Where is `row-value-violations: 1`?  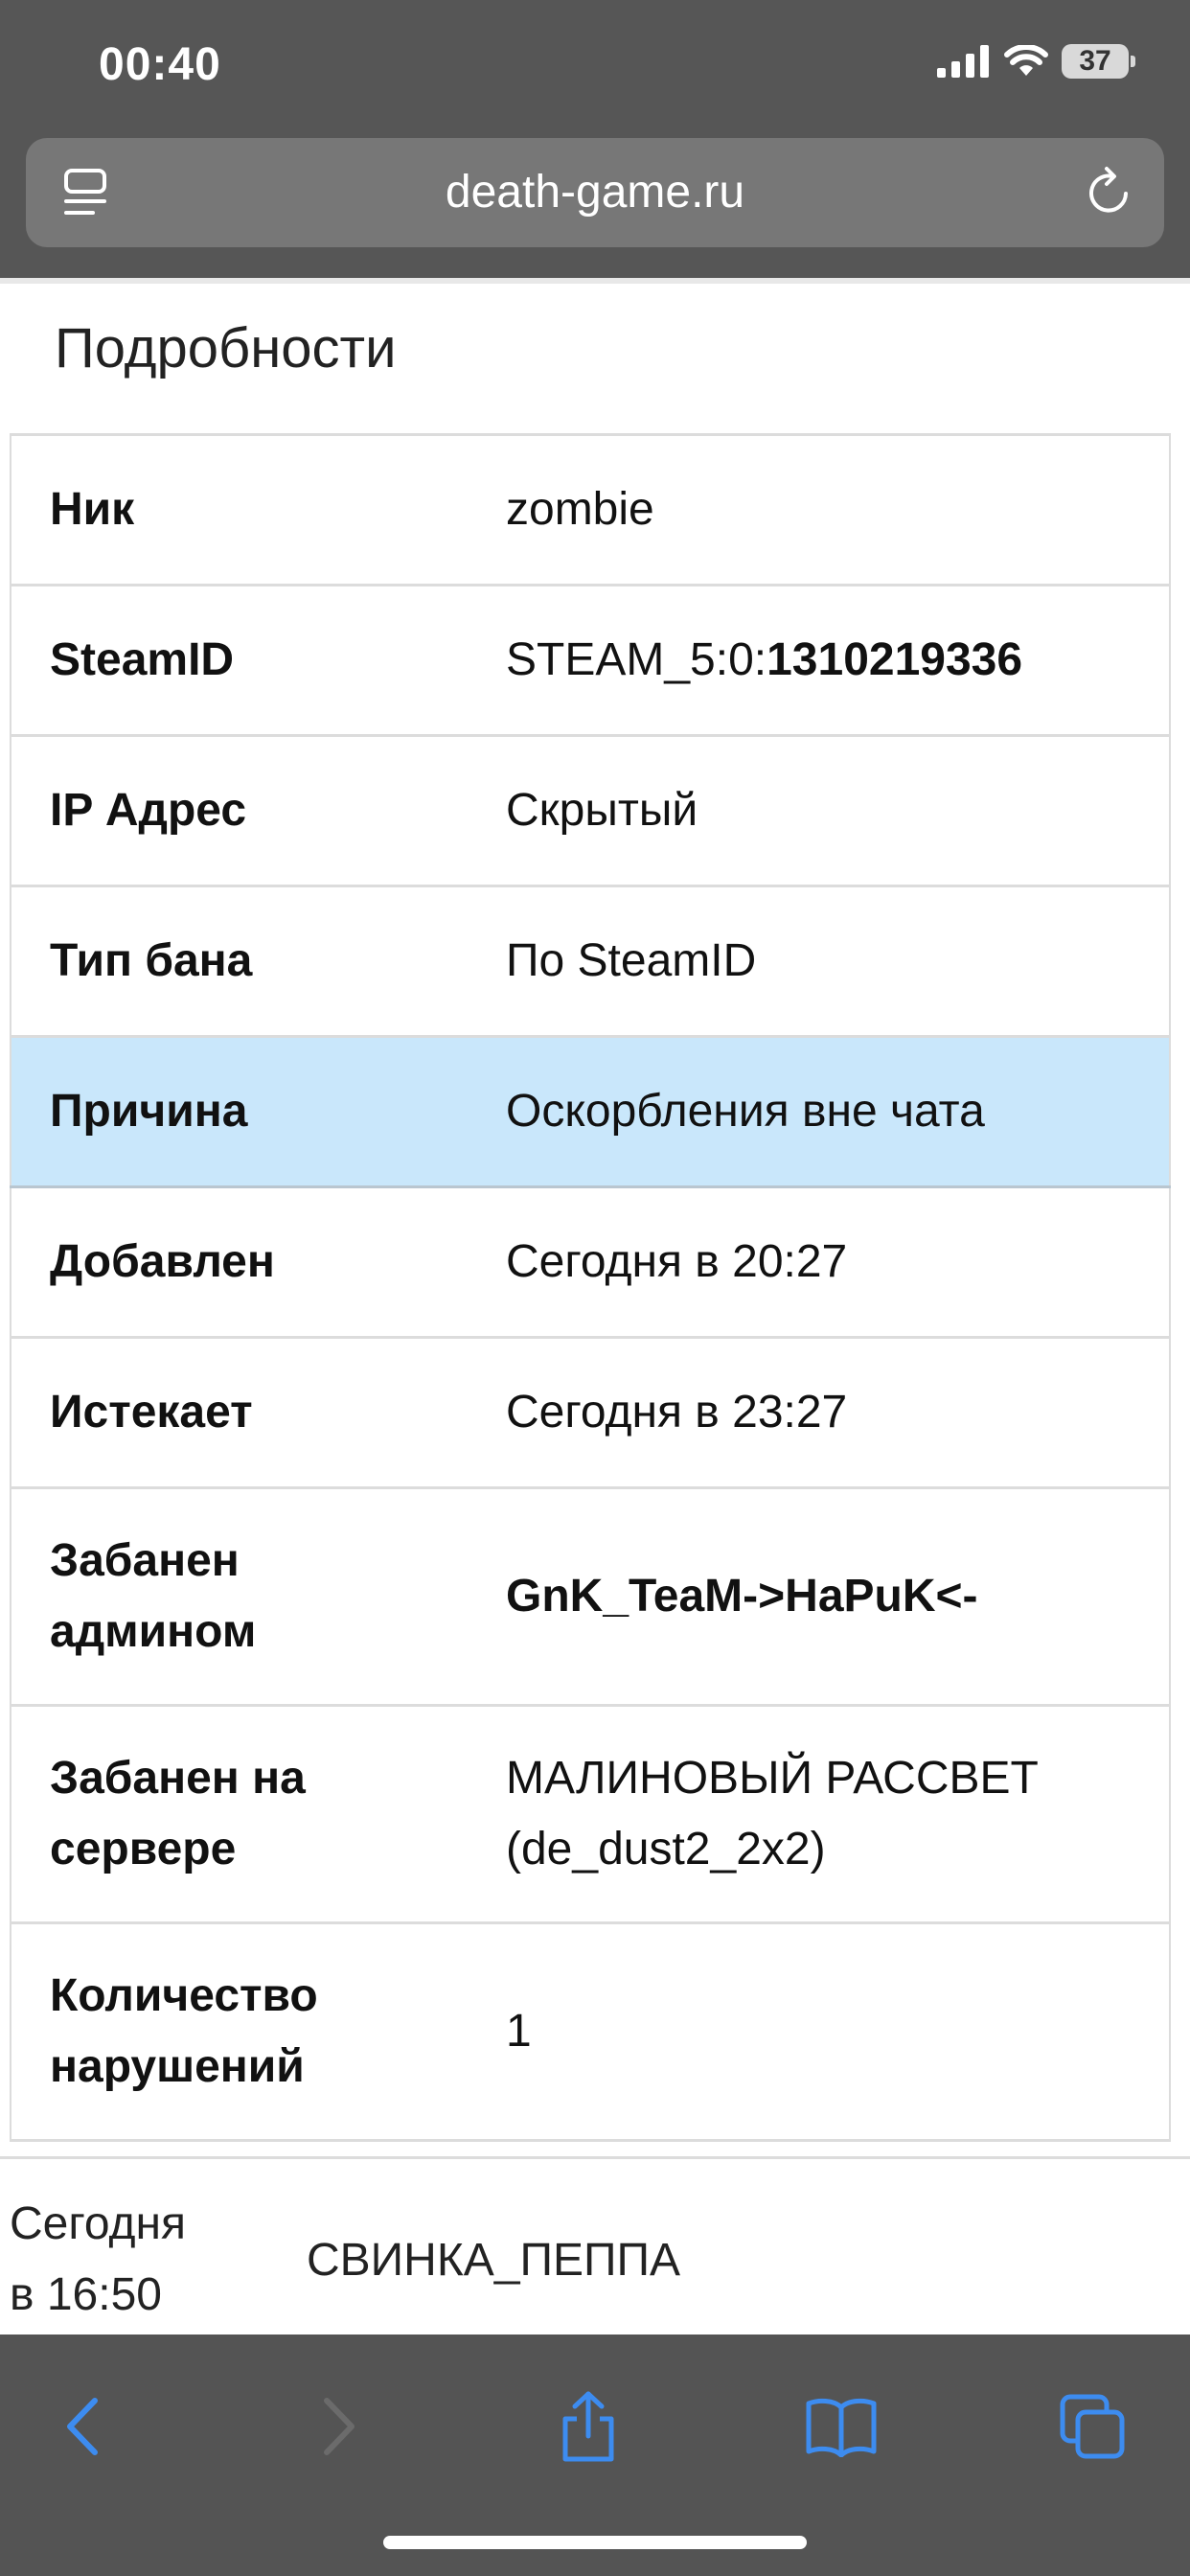
row-value-violations: 1 is located at coordinates (814, 2031).